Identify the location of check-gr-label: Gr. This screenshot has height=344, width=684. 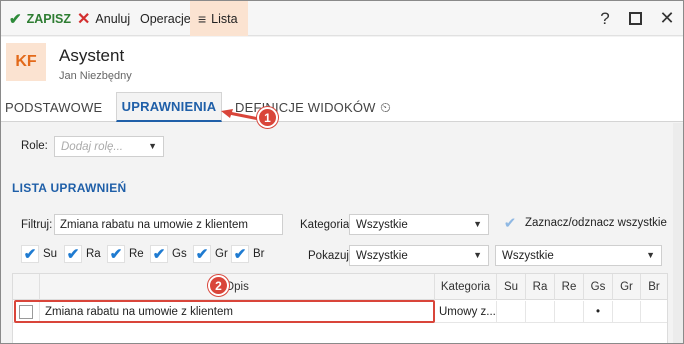
(221, 254).